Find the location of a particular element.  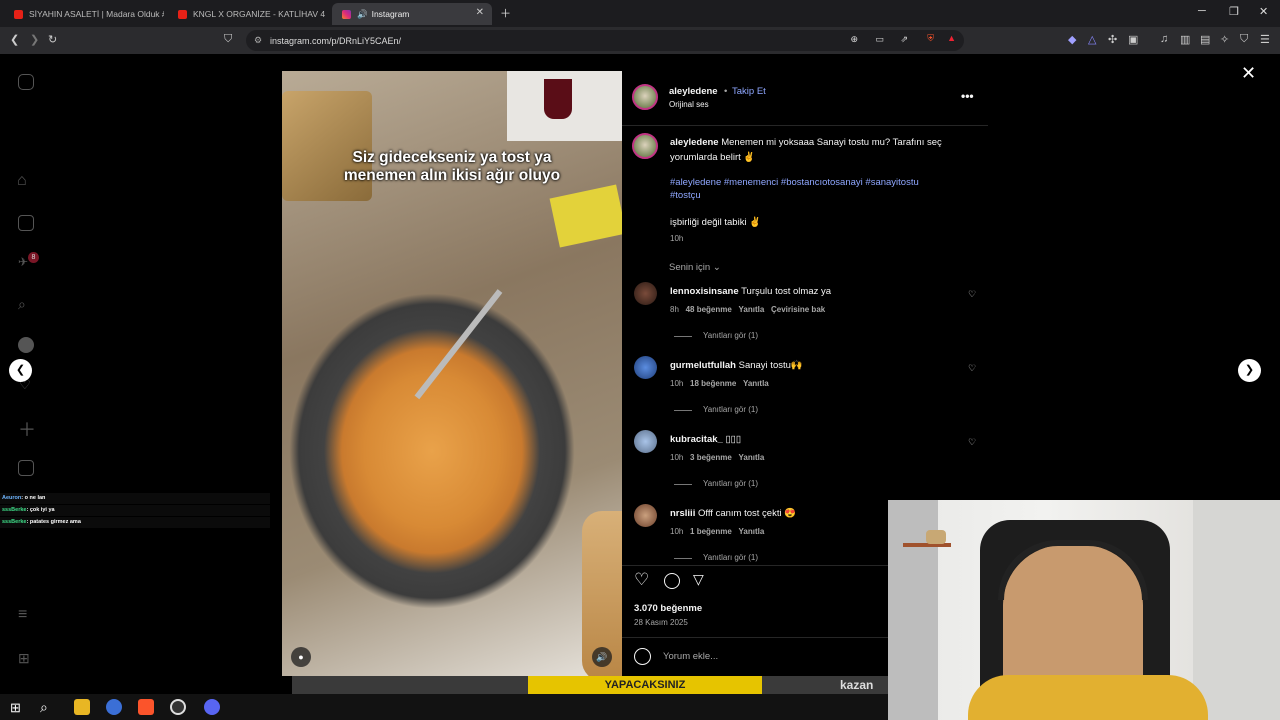

caption-avatar is located at coordinates (645, 146).